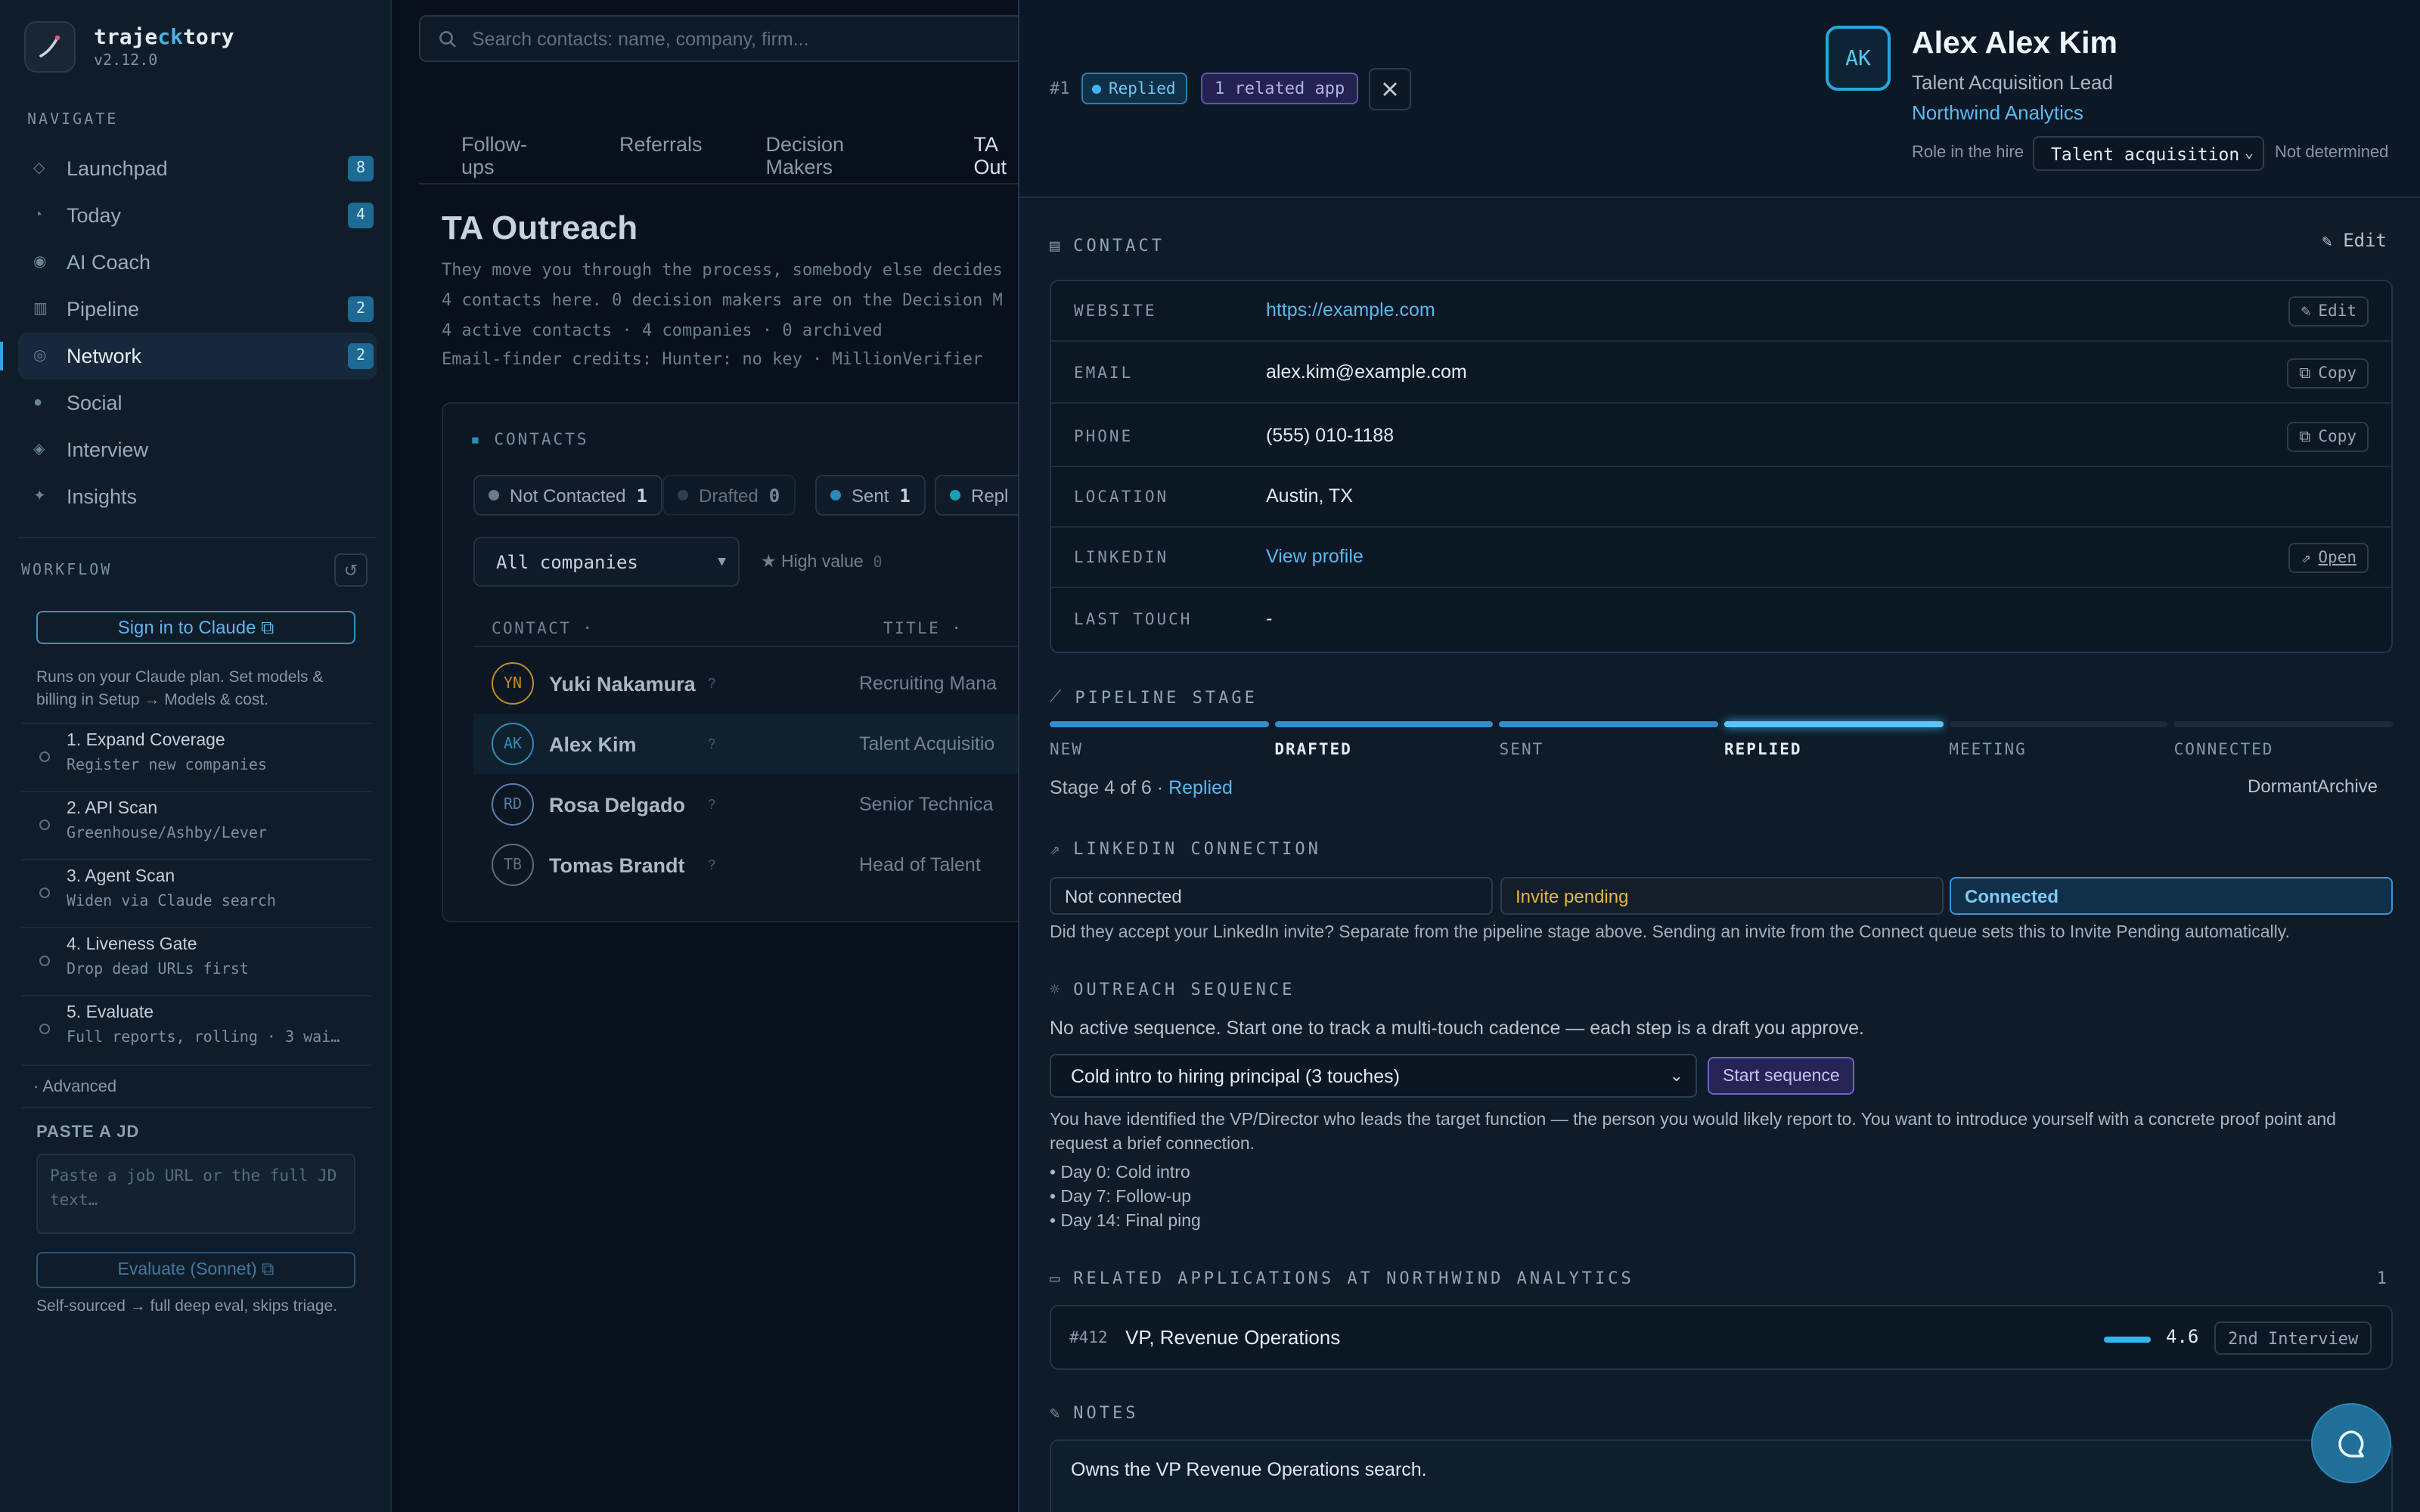 The height and width of the screenshot is (1512, 2420). What do you see at coordinates (197, 537) in the screenshot?
I see `divider` at bounding box center [197, 537].